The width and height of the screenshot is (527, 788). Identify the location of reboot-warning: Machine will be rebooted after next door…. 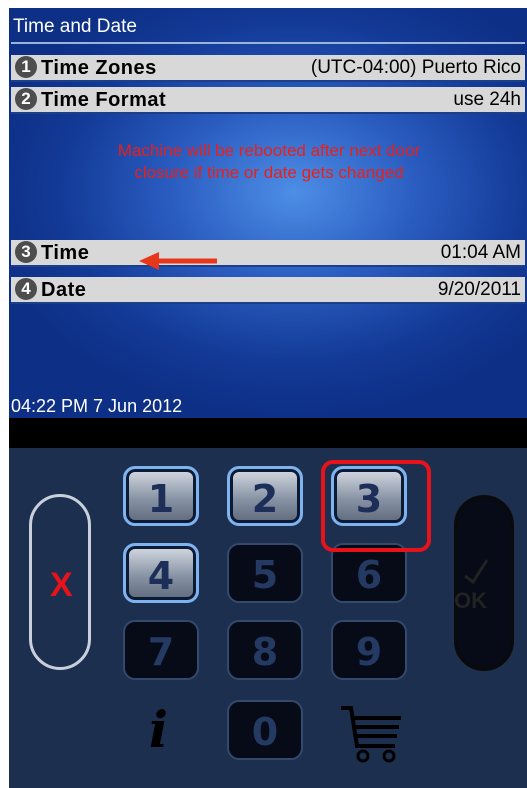
(269, 162).